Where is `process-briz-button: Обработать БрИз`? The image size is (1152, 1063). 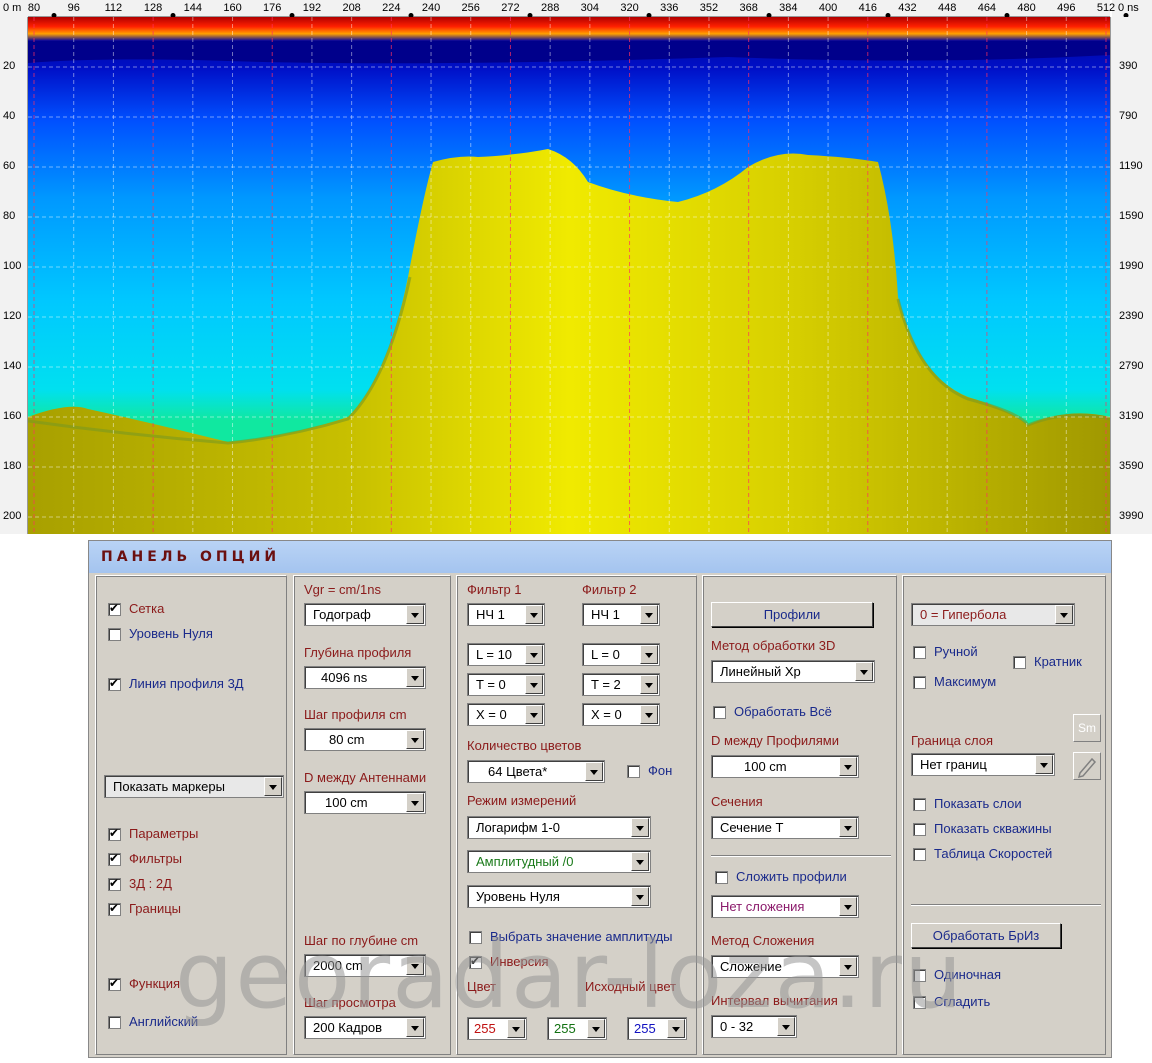
process-briz-button: Обработать БрИз is located at coordinates (986, 935).